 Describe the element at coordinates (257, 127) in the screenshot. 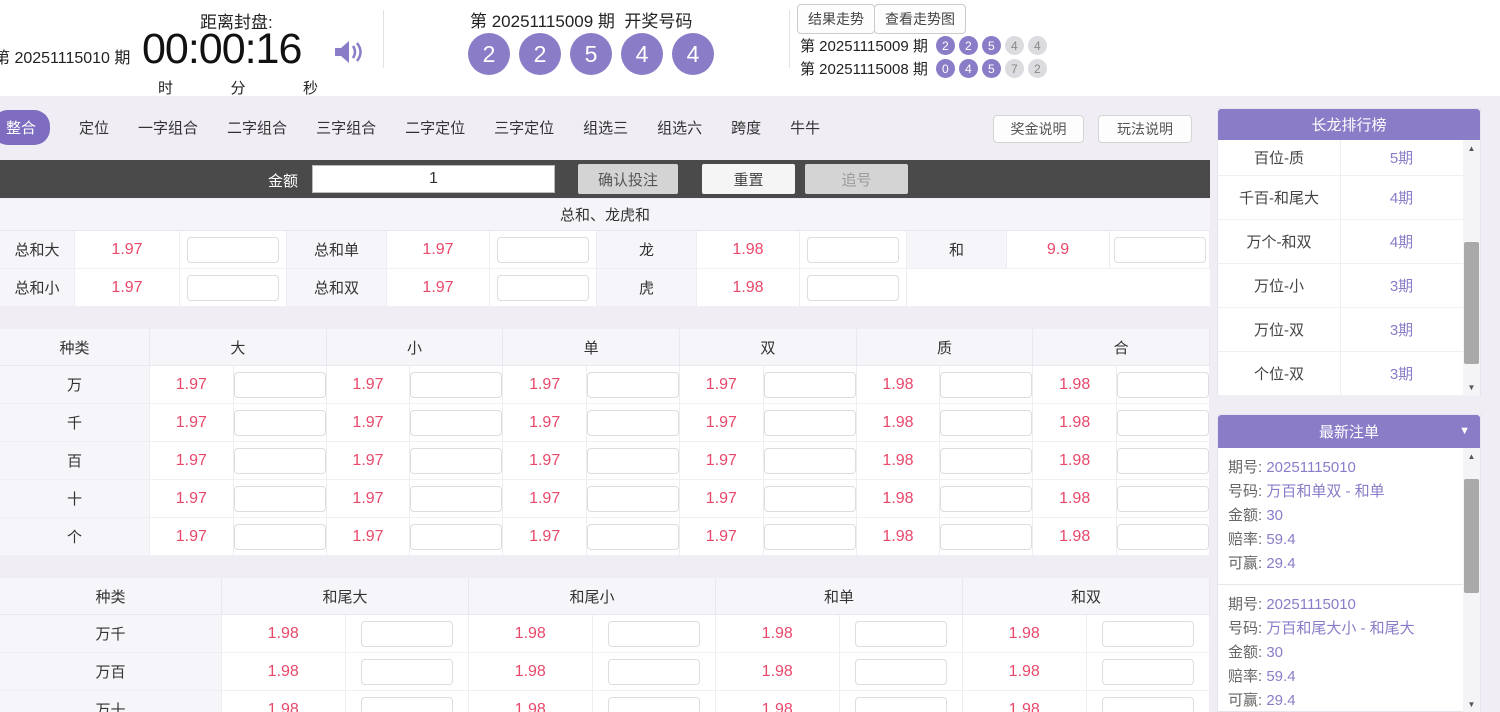

I see `tab-erzi-zuhe: 二字组合` at that location.